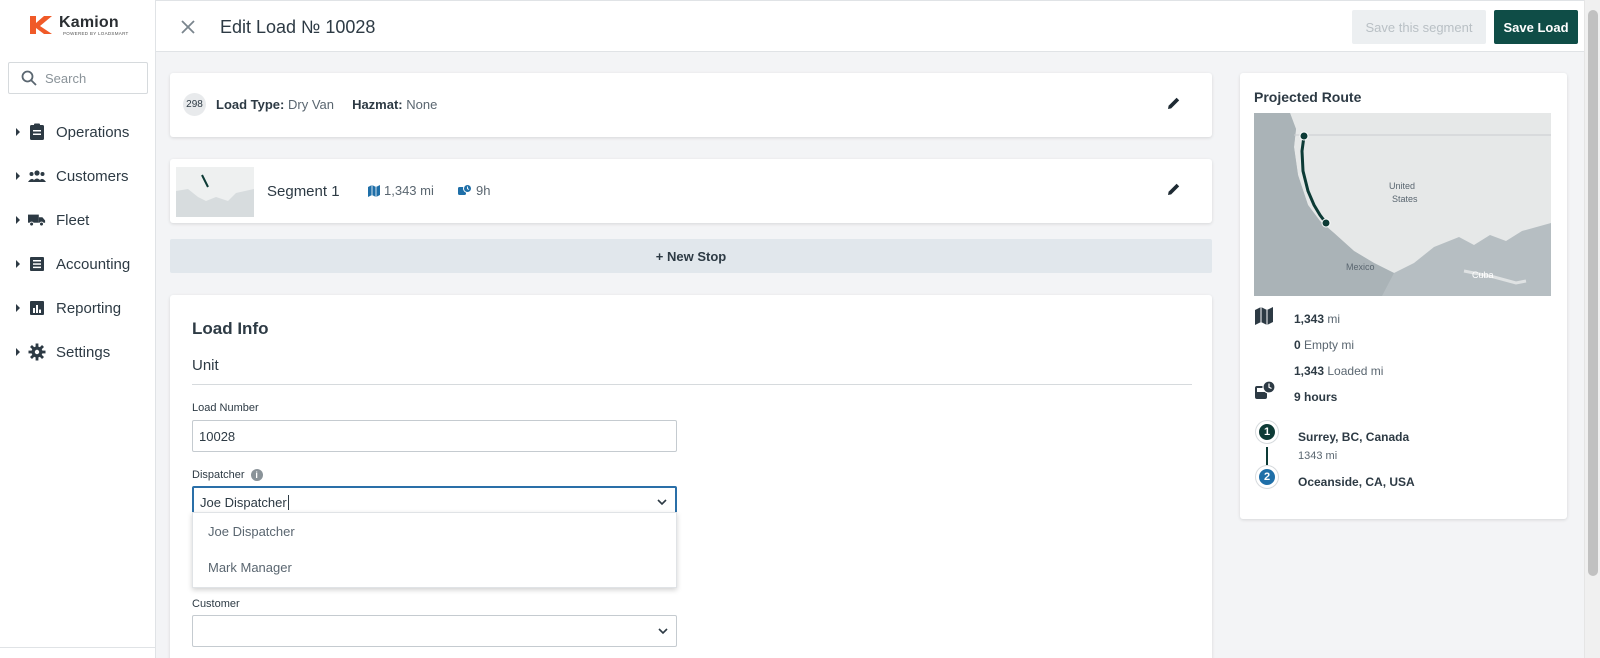 This screenshot has width=1600, height=658. Describe the element at coordinates (37, 220) in the screenshot. I see `truck-icon` at that location.